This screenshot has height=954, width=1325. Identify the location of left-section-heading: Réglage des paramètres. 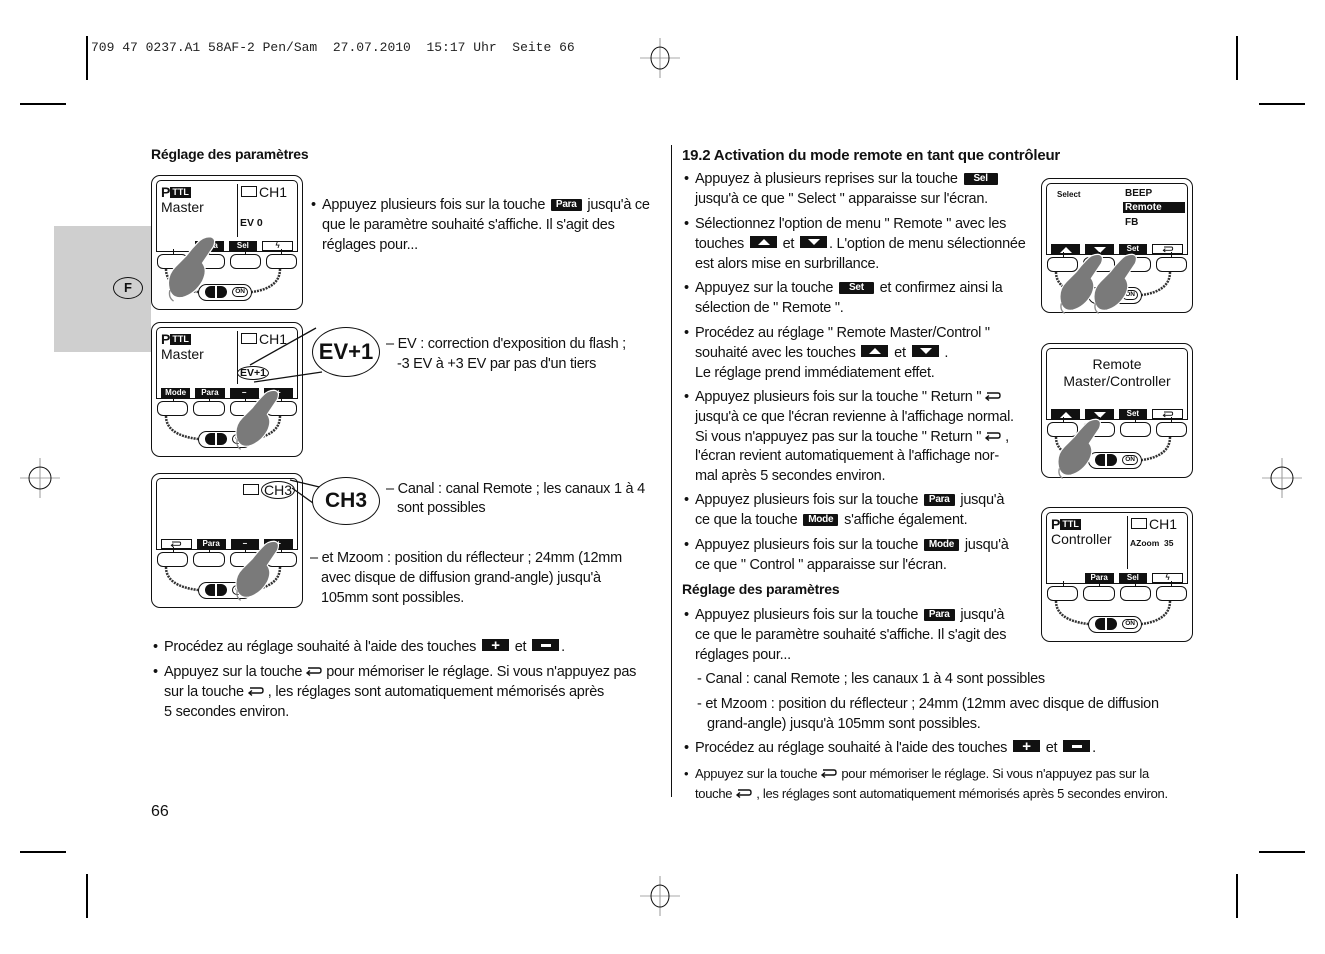
(230, 154).